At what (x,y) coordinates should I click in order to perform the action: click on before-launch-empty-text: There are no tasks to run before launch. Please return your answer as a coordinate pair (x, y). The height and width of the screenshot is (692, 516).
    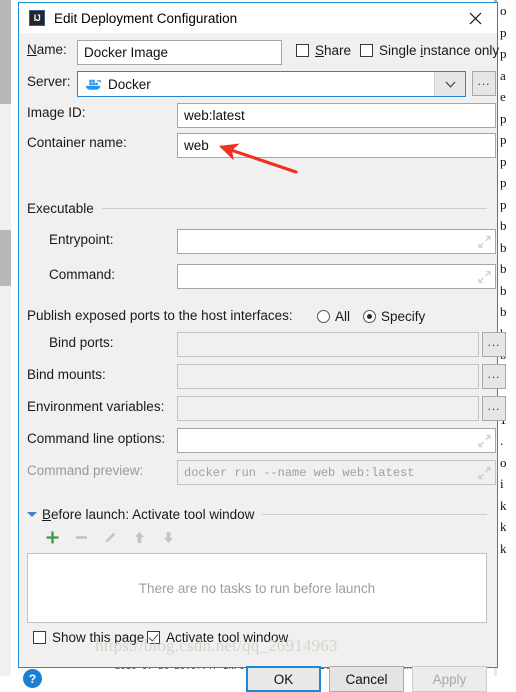
    Looking at the image, I should click on (257, 588).